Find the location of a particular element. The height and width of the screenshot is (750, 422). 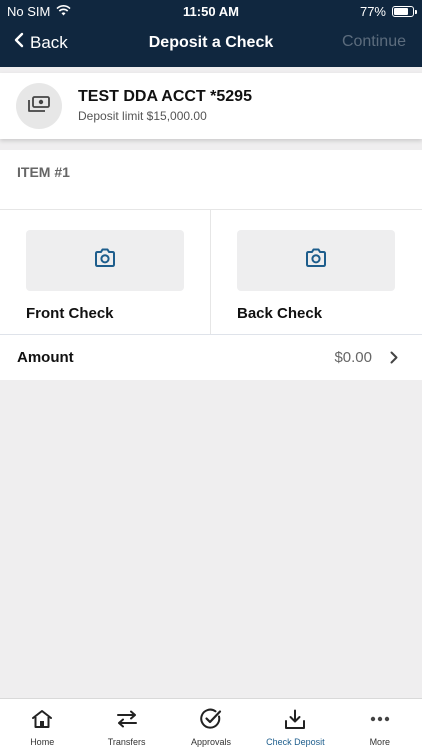

tab-approvals: Approvals is located at coordinates (211, 724).